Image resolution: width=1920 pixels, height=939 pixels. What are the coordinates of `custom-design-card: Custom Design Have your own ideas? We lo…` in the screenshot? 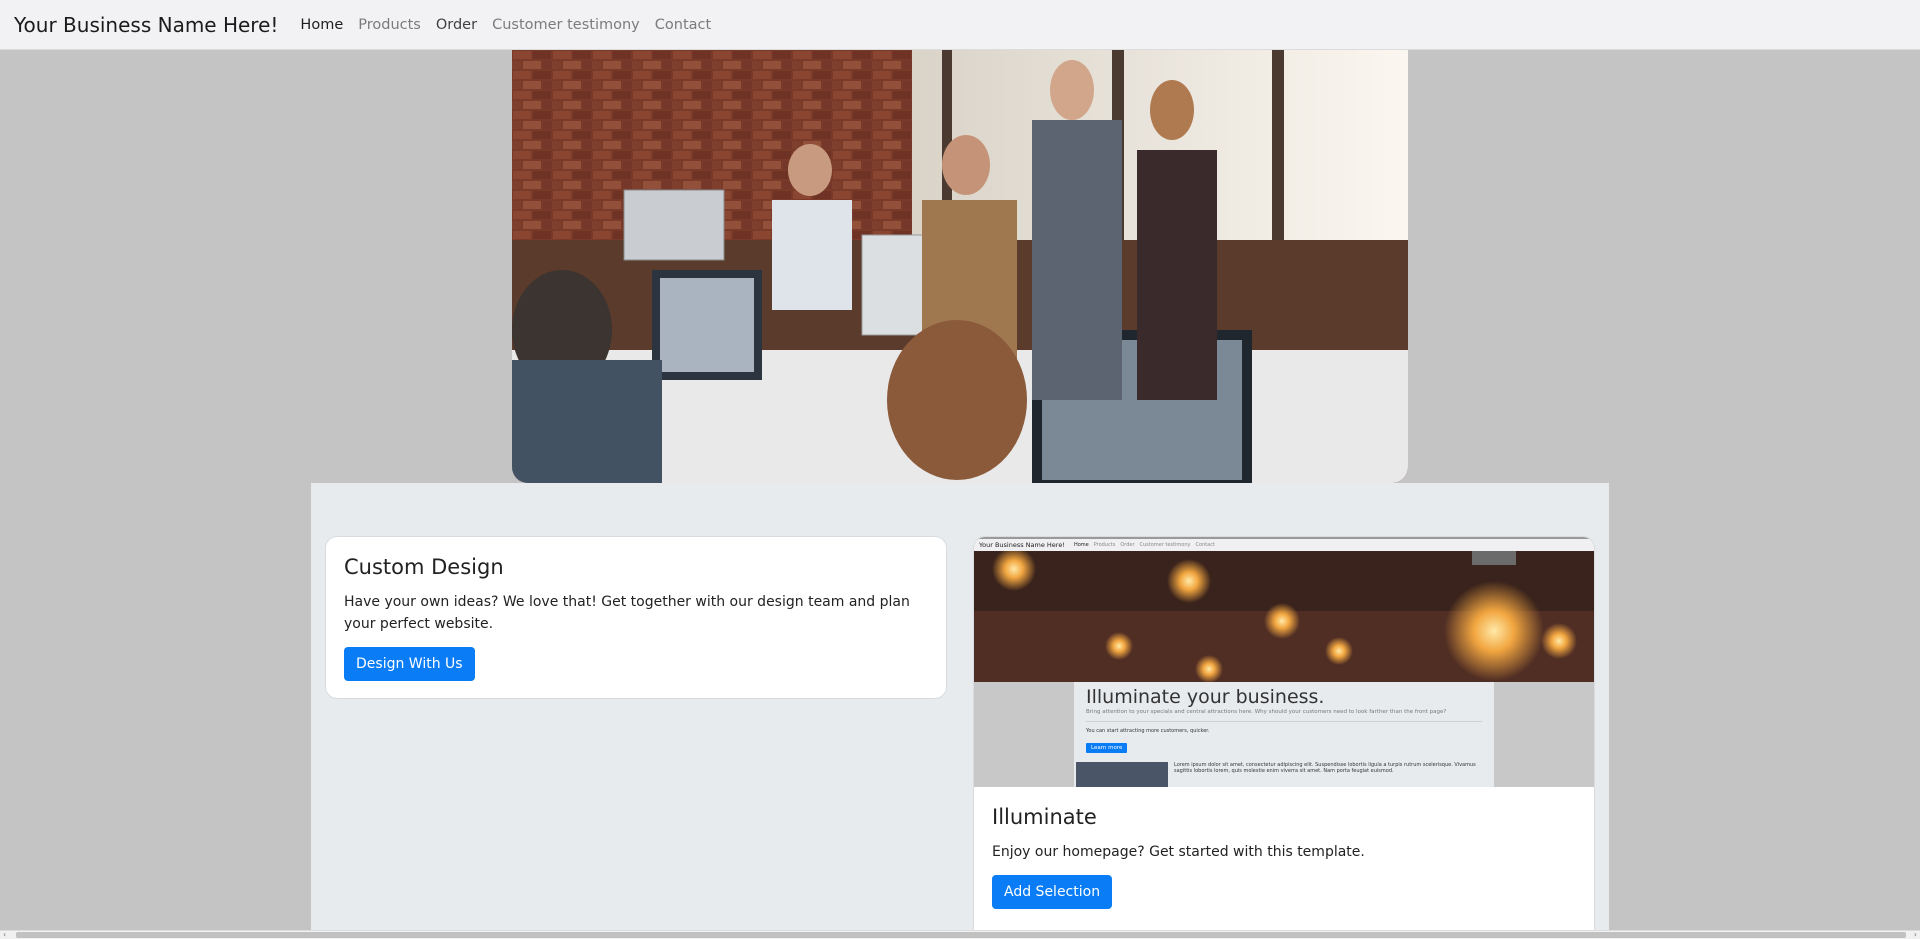 It's located at (636, 617).